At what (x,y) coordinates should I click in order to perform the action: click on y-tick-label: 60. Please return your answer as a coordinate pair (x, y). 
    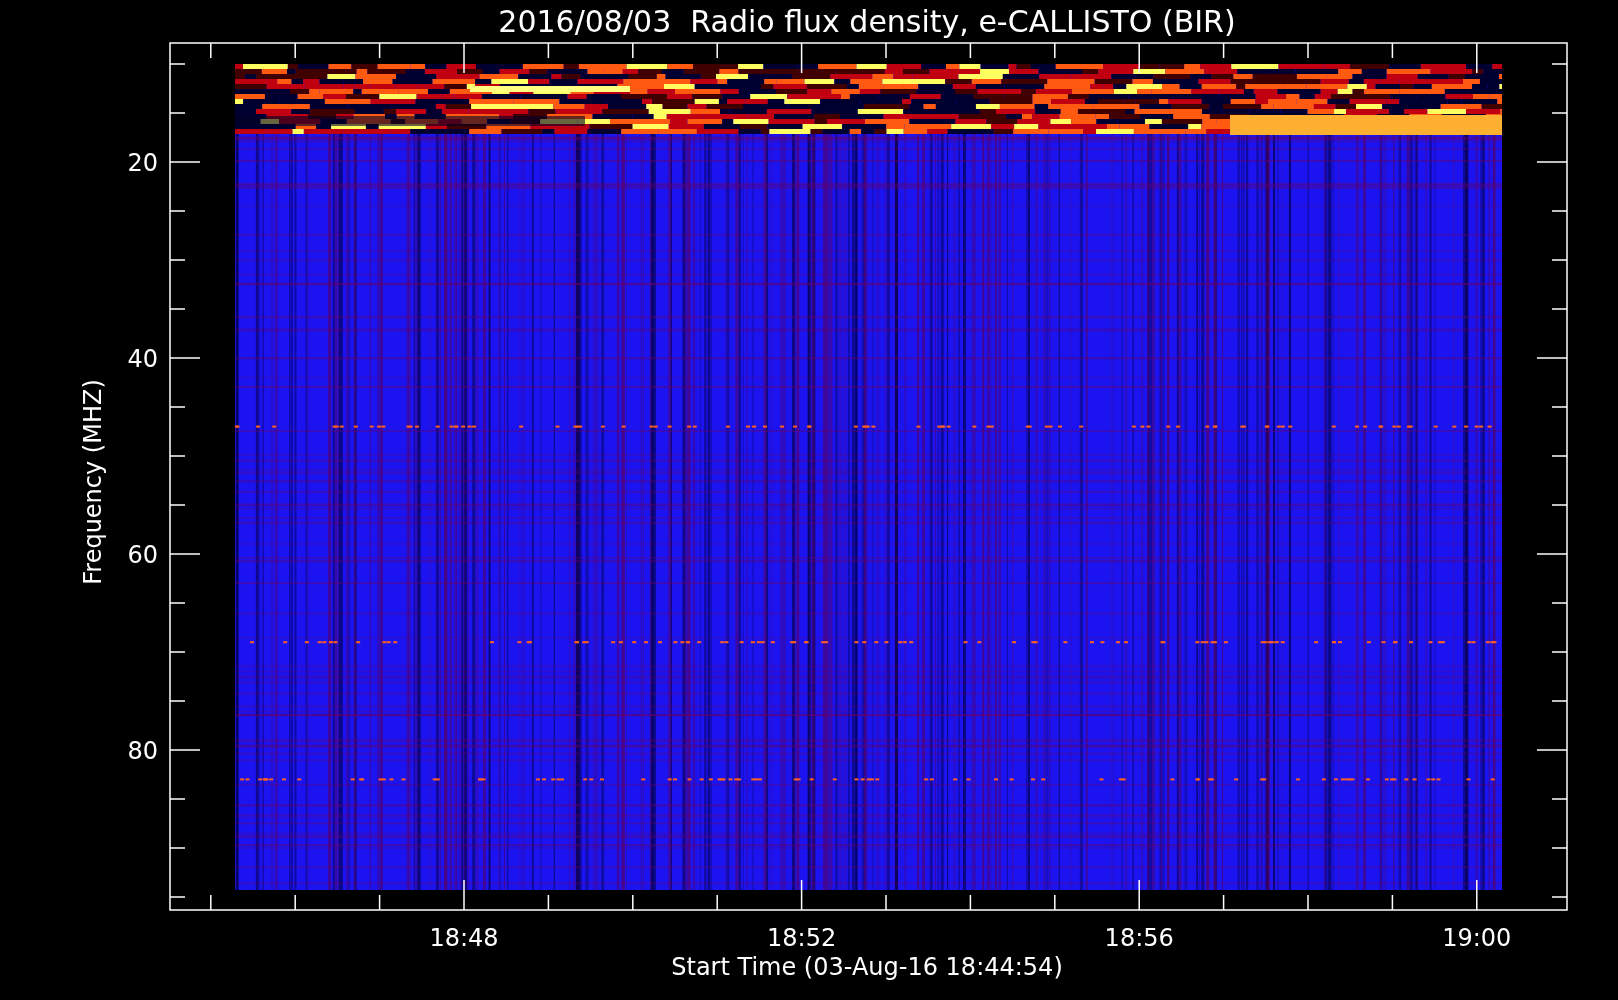
    Looking at the image, I should click on (142, 555).